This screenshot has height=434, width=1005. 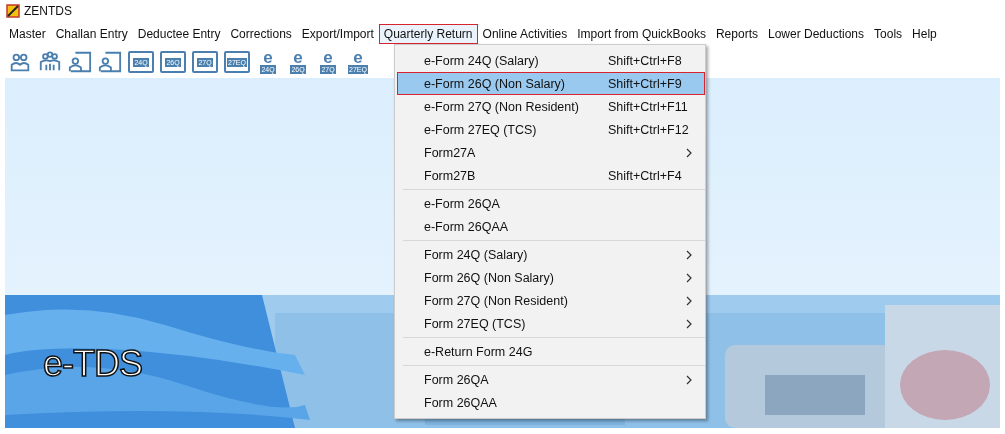 I want to click on dropdown-item: Form27A, so click(x=551, y=152).